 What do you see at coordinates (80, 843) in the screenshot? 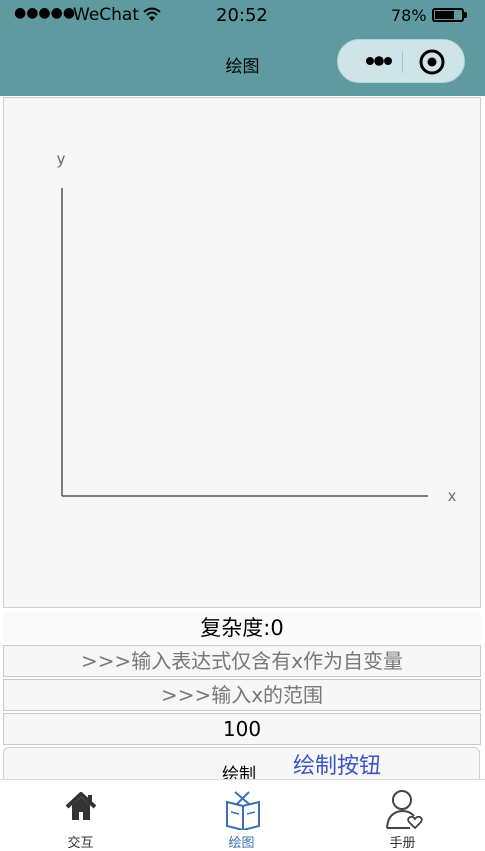
I see `tab-label: 交互` at bounding box center [80, 843].